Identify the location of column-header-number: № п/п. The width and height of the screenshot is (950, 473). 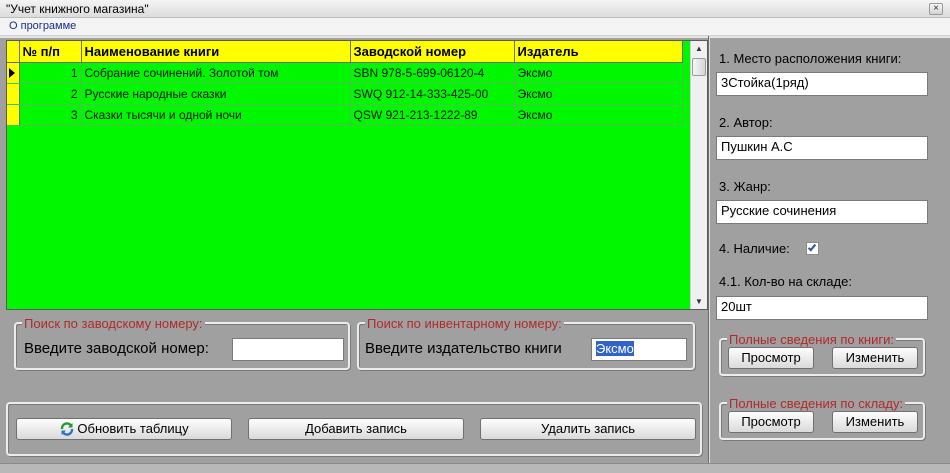
(50, 52).